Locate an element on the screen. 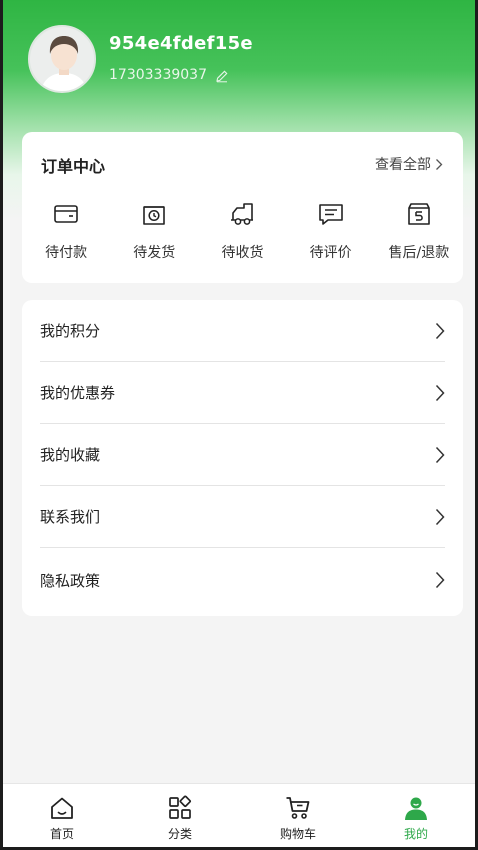 The width and height of the screenshot is (478, 850). order-item-label: 待付款 is located at coordinates (66, 253).